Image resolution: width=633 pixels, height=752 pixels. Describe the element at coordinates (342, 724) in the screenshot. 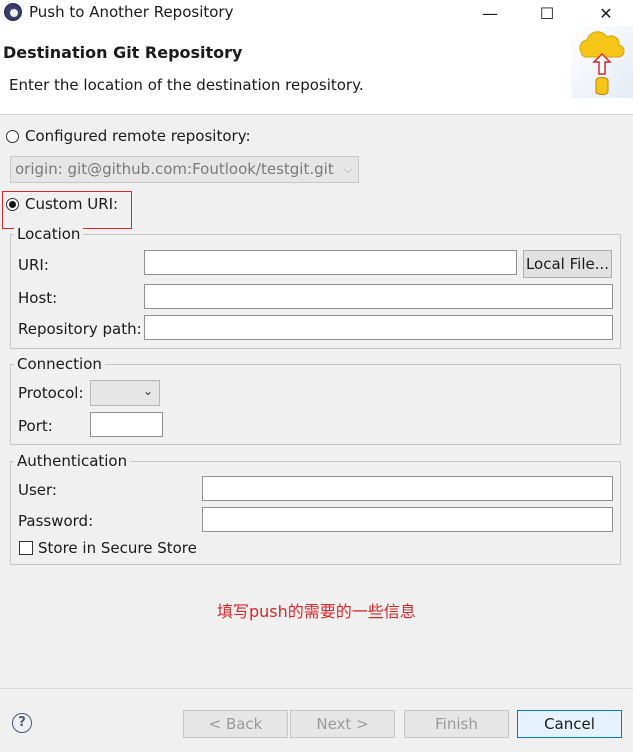

I see `next-button: Next >` at that location.